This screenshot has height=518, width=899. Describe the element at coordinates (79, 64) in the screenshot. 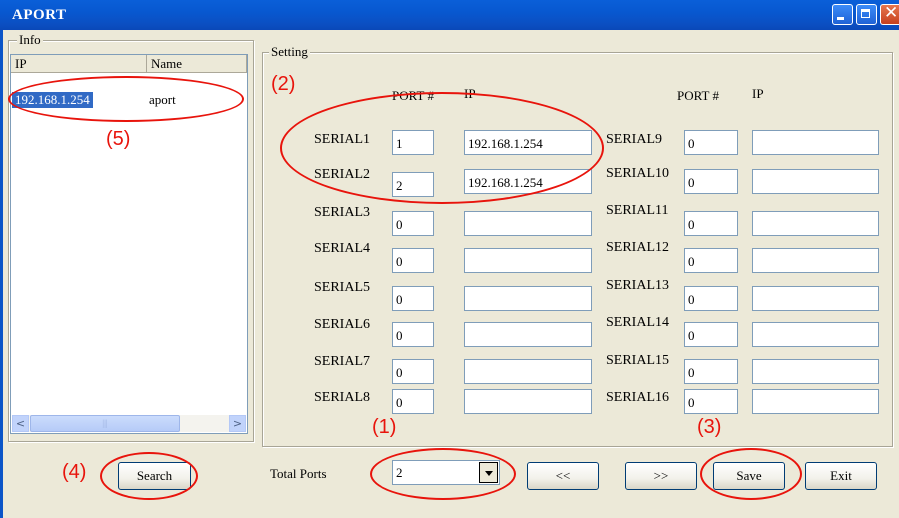

I see `column-header-ip: IP` at that location.